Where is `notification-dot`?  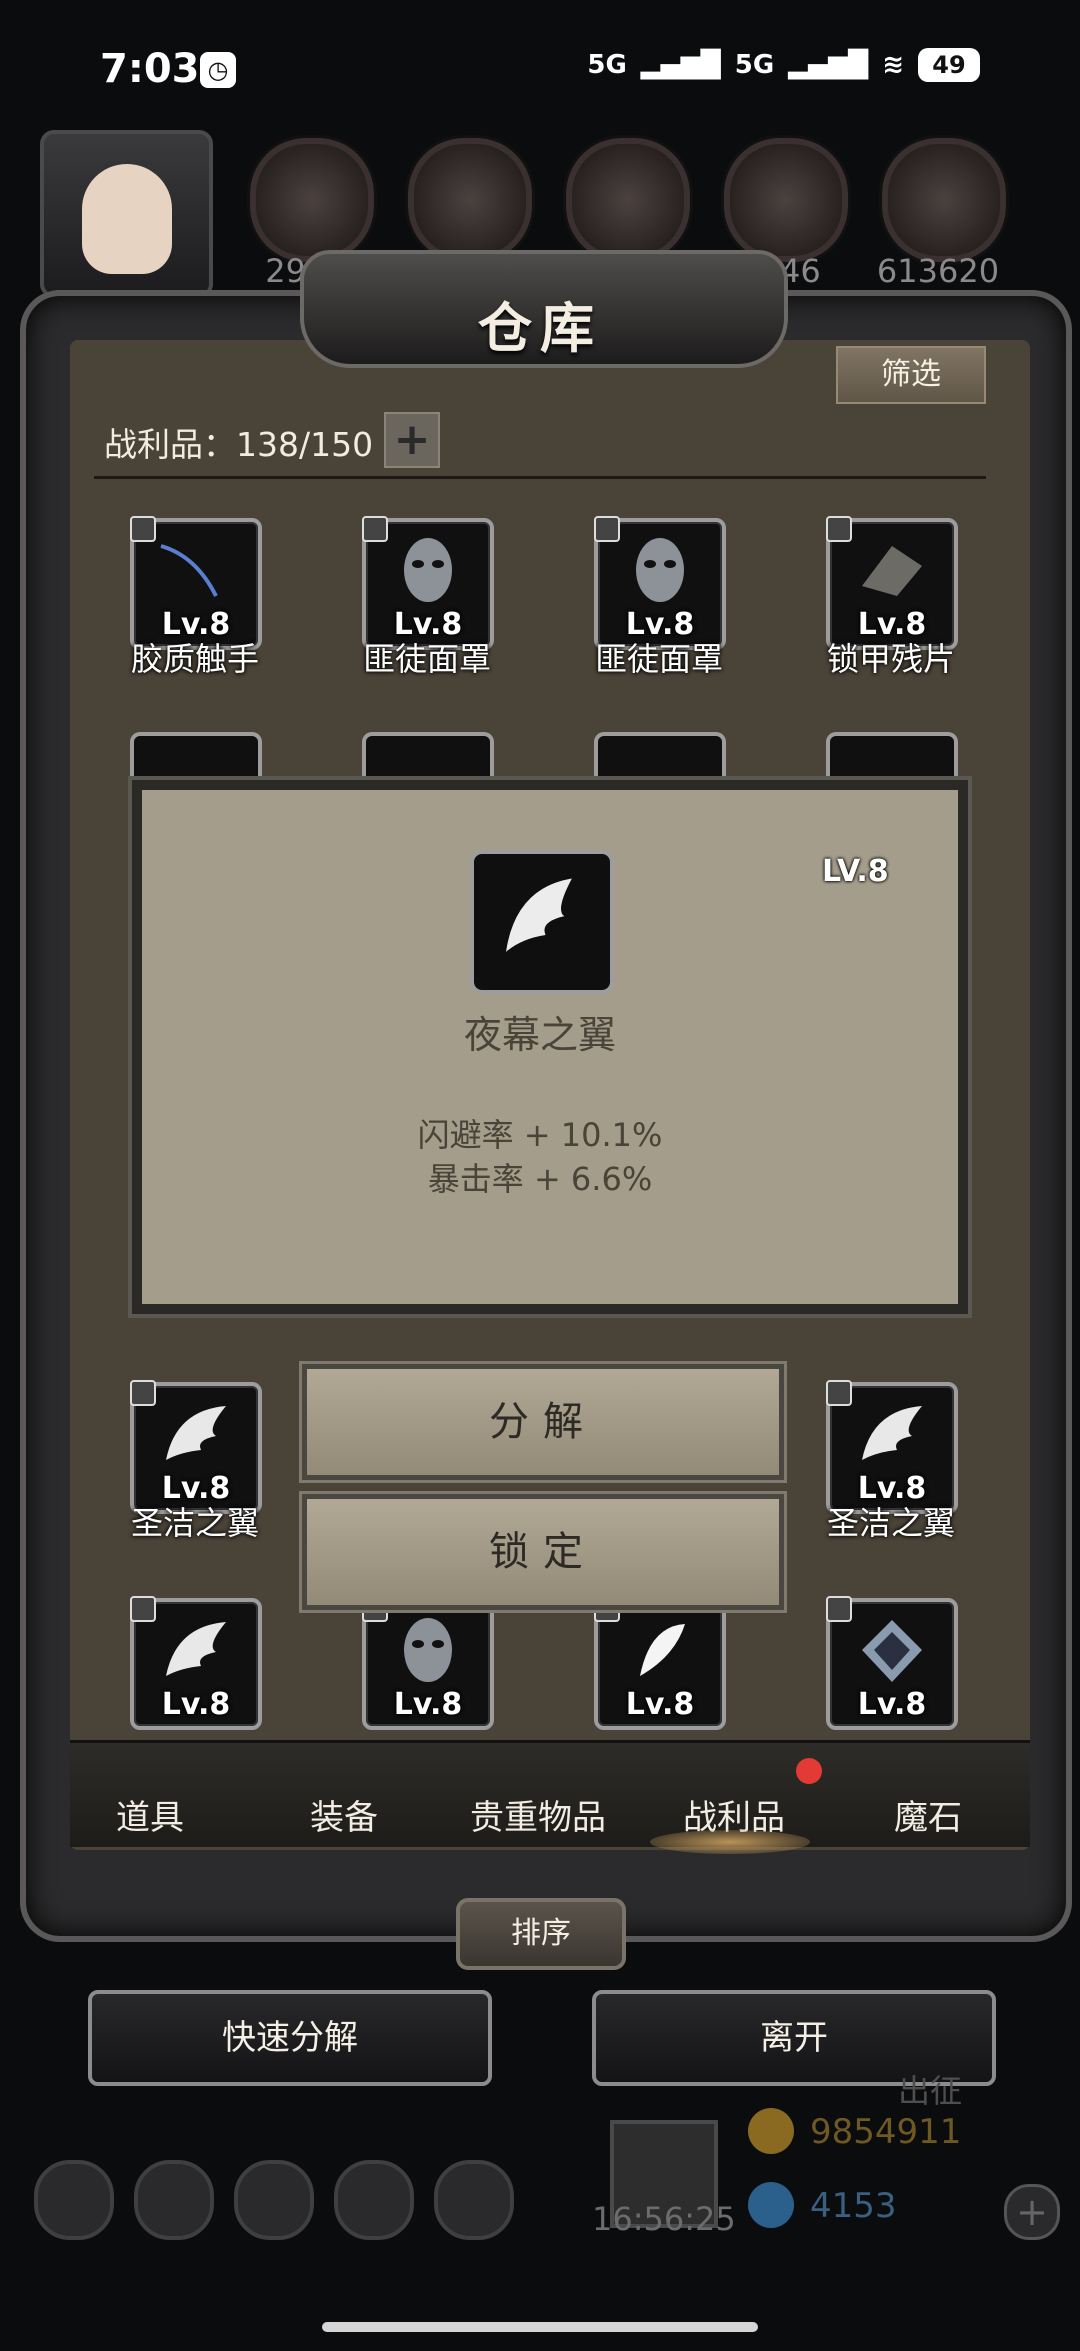
notification-dot is located at coordinates (809, 1771).